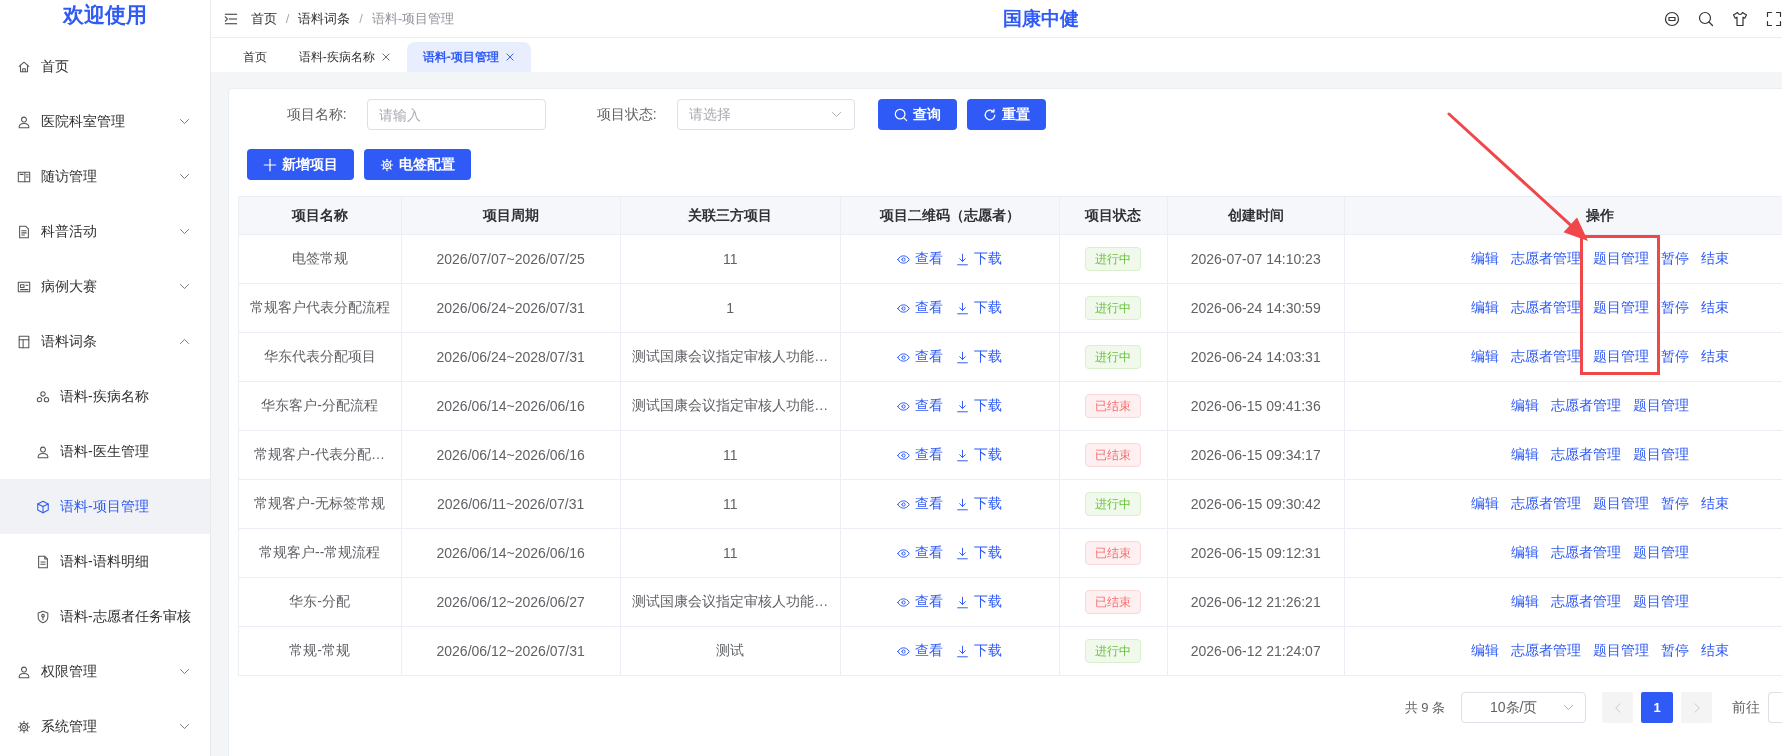 The image size is (1782, 756). I want to click on add-button: 新增项目, so click(300, 164).